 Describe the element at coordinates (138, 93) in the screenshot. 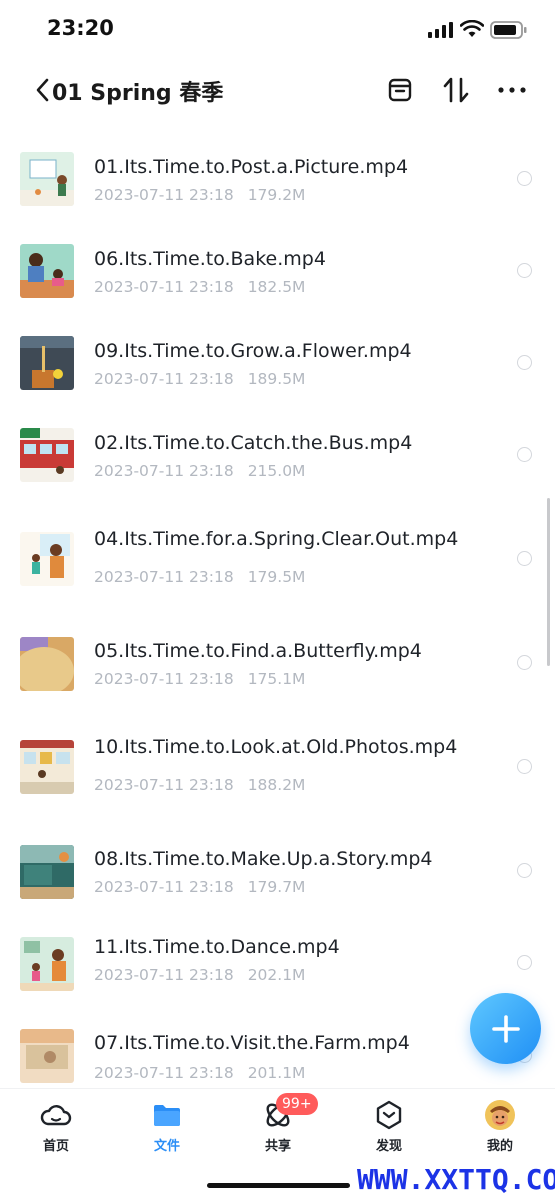

I see `page-title: 01 Spring 春季` at that location.